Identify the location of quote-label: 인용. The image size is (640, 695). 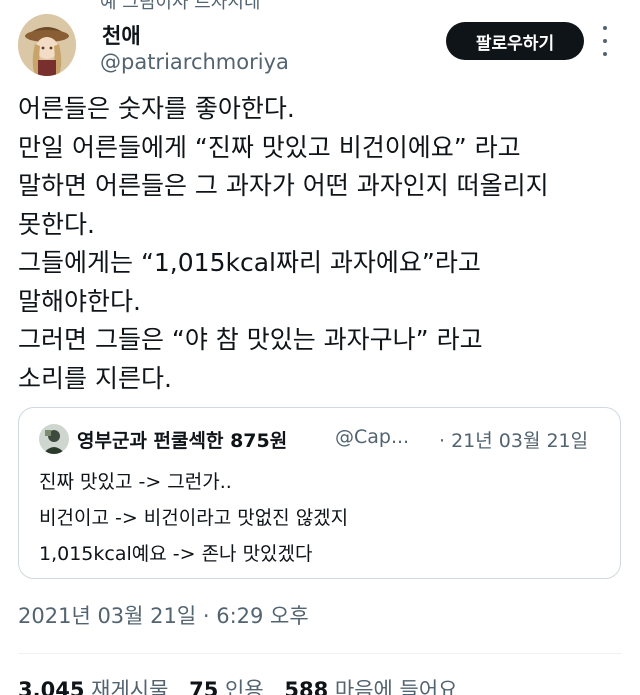
(244, 686).